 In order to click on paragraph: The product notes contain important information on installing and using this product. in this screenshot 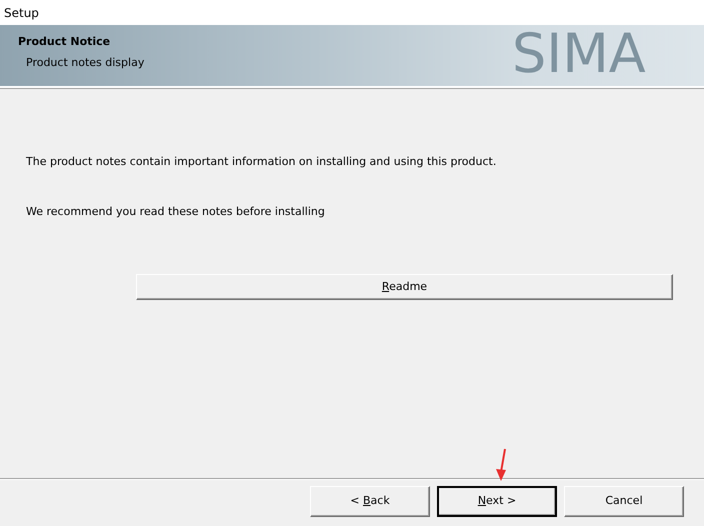, I will do `click(261, 162)`.